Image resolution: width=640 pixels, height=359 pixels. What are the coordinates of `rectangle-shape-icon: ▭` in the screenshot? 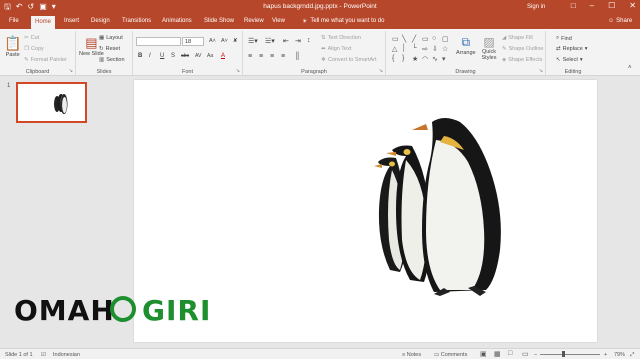 It's located at (426, 39).